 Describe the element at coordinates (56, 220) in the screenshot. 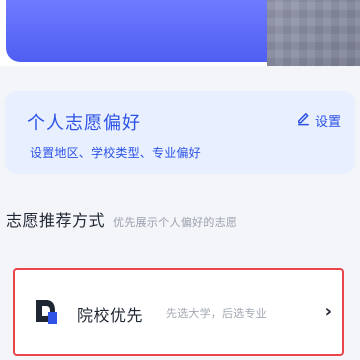

I see `section-title: 志愿推荐方式` at that location.